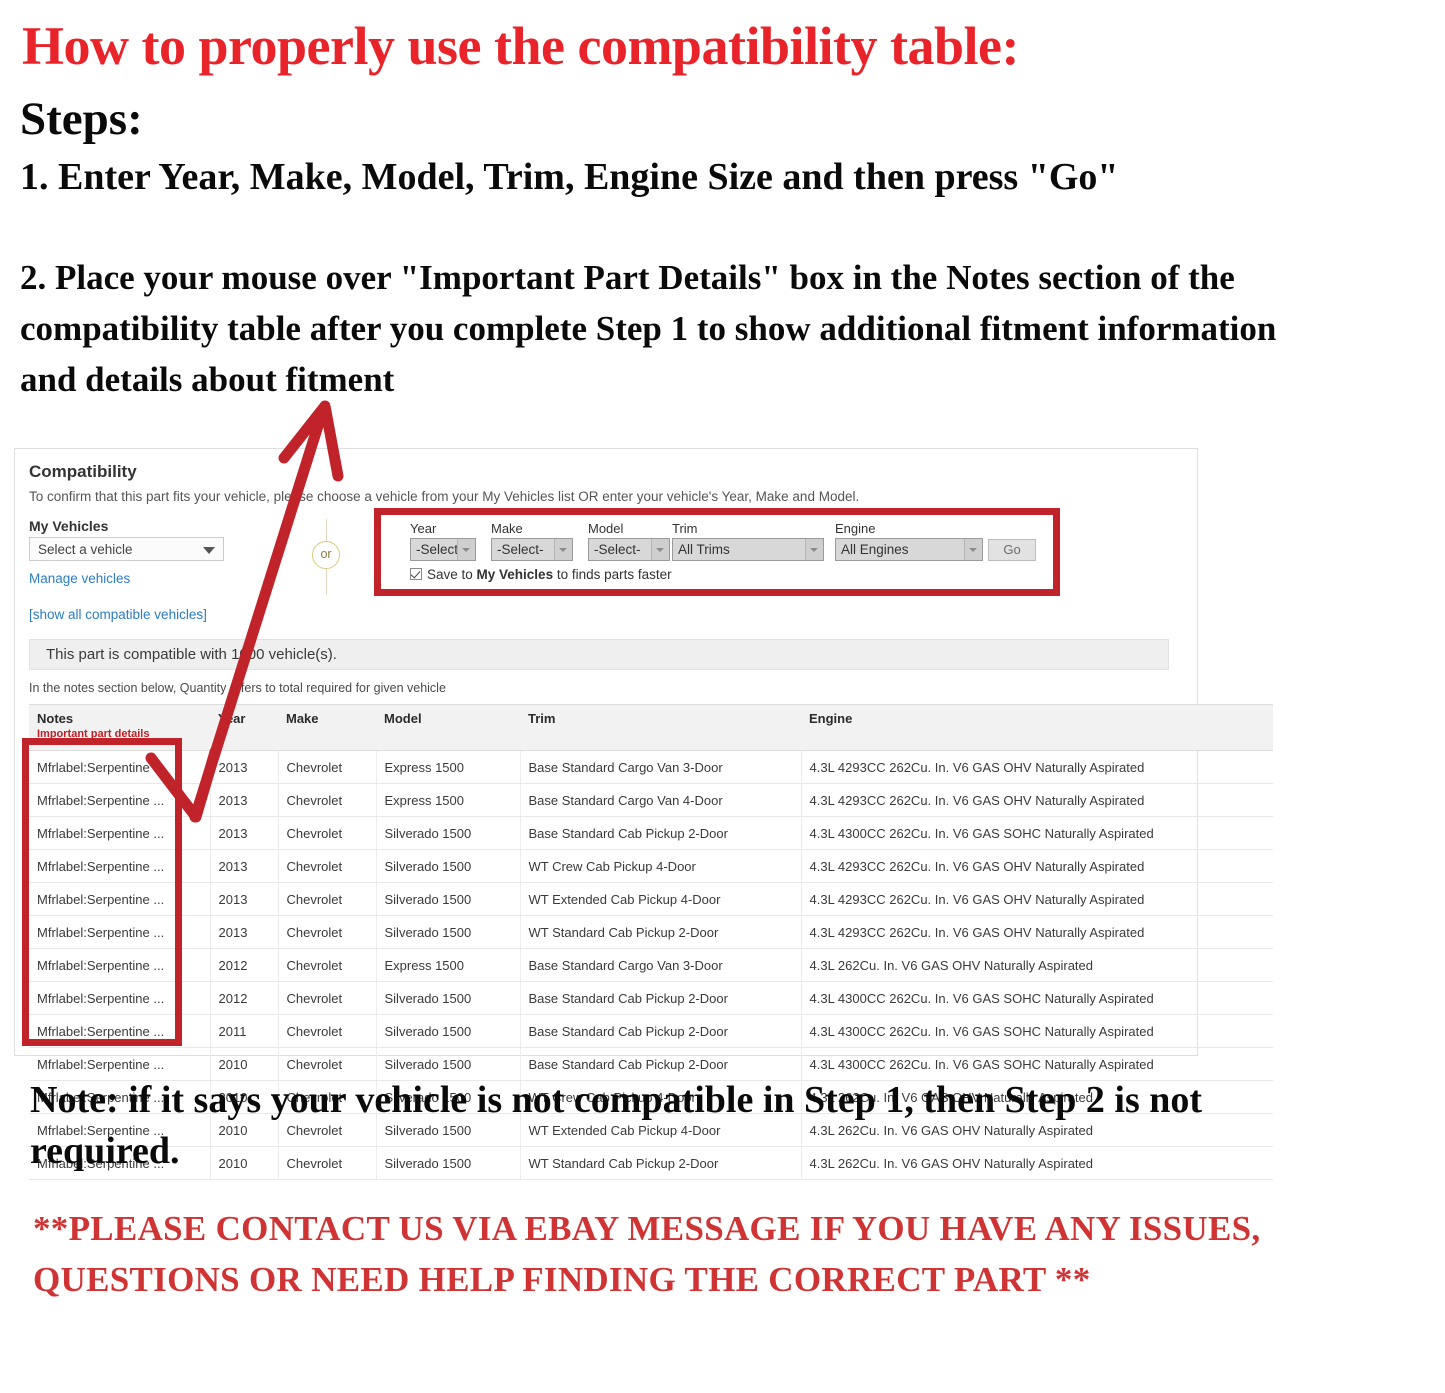 Image resolution: width=1445 pixels, height=1393 pixels. What do you see at coordinates (55, 718) in the screenshot?
I see `header-notes-label: Notes` at bounding box center [55, 718].